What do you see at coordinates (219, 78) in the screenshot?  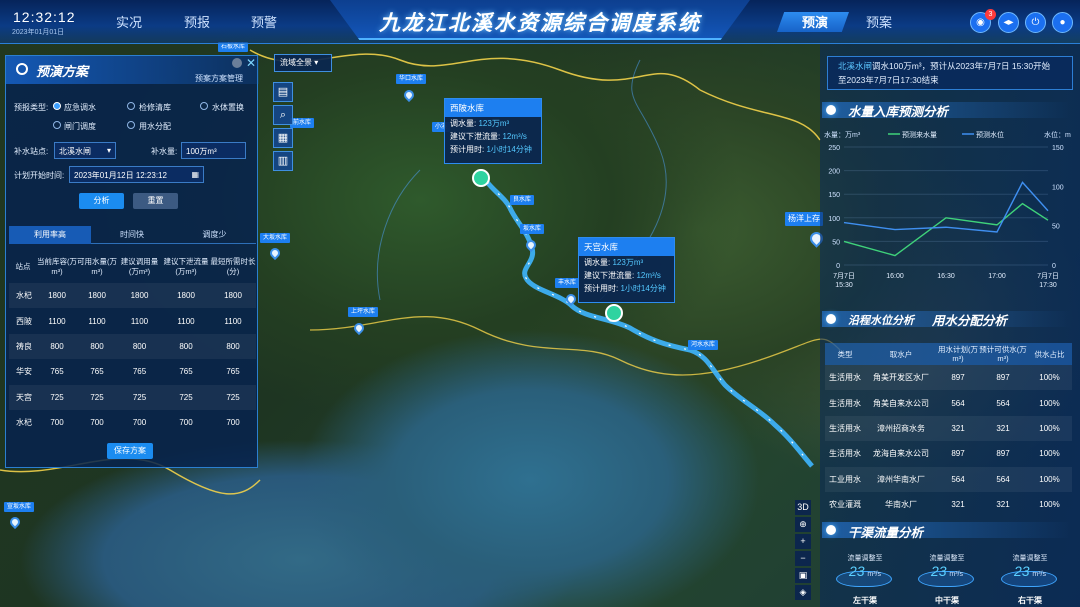 I see `plan-manage-link: 预案方案管理` at bounding box center [219, 78].